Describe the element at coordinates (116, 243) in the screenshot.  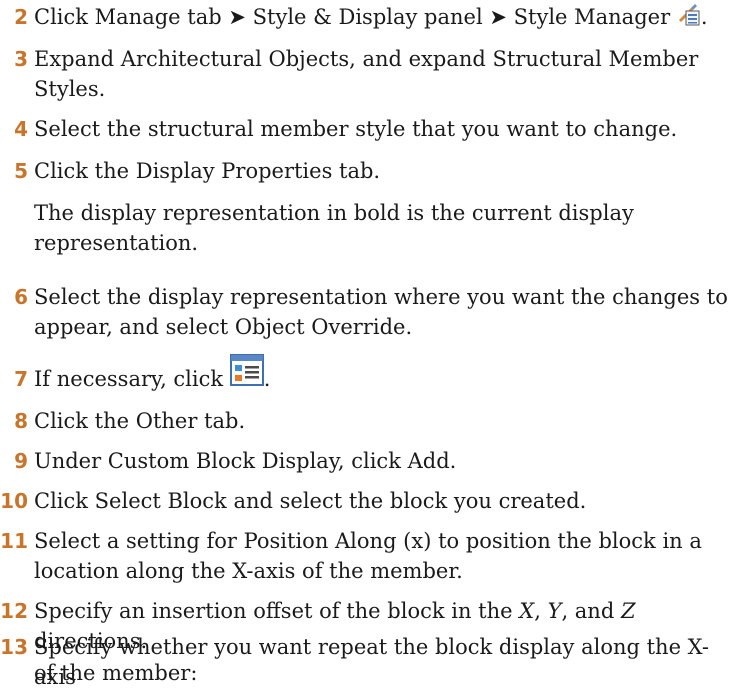
I see `note-text-continued: representation.` at that location.